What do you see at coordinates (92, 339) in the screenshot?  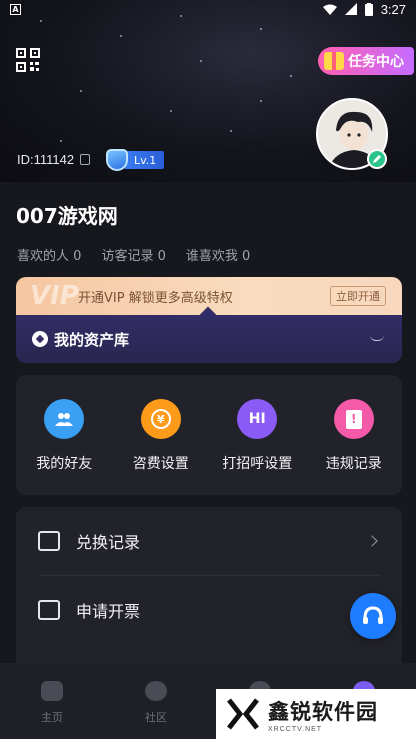 I see `asset-library-title: 我的资产库` at bounding box center [92, 339].